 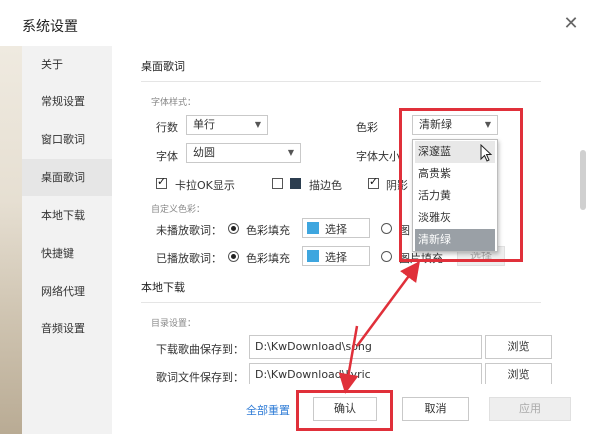 What do you see at coordinates (387, 303) in the screenshot?
I see `arrow-to-dropdown` at bounding box center [387, 303].